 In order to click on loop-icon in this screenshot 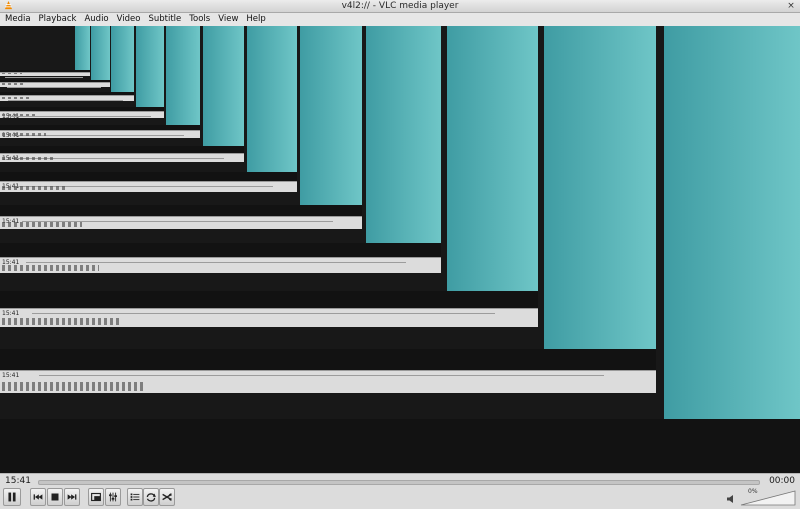, I will do `click(151, 497)`.